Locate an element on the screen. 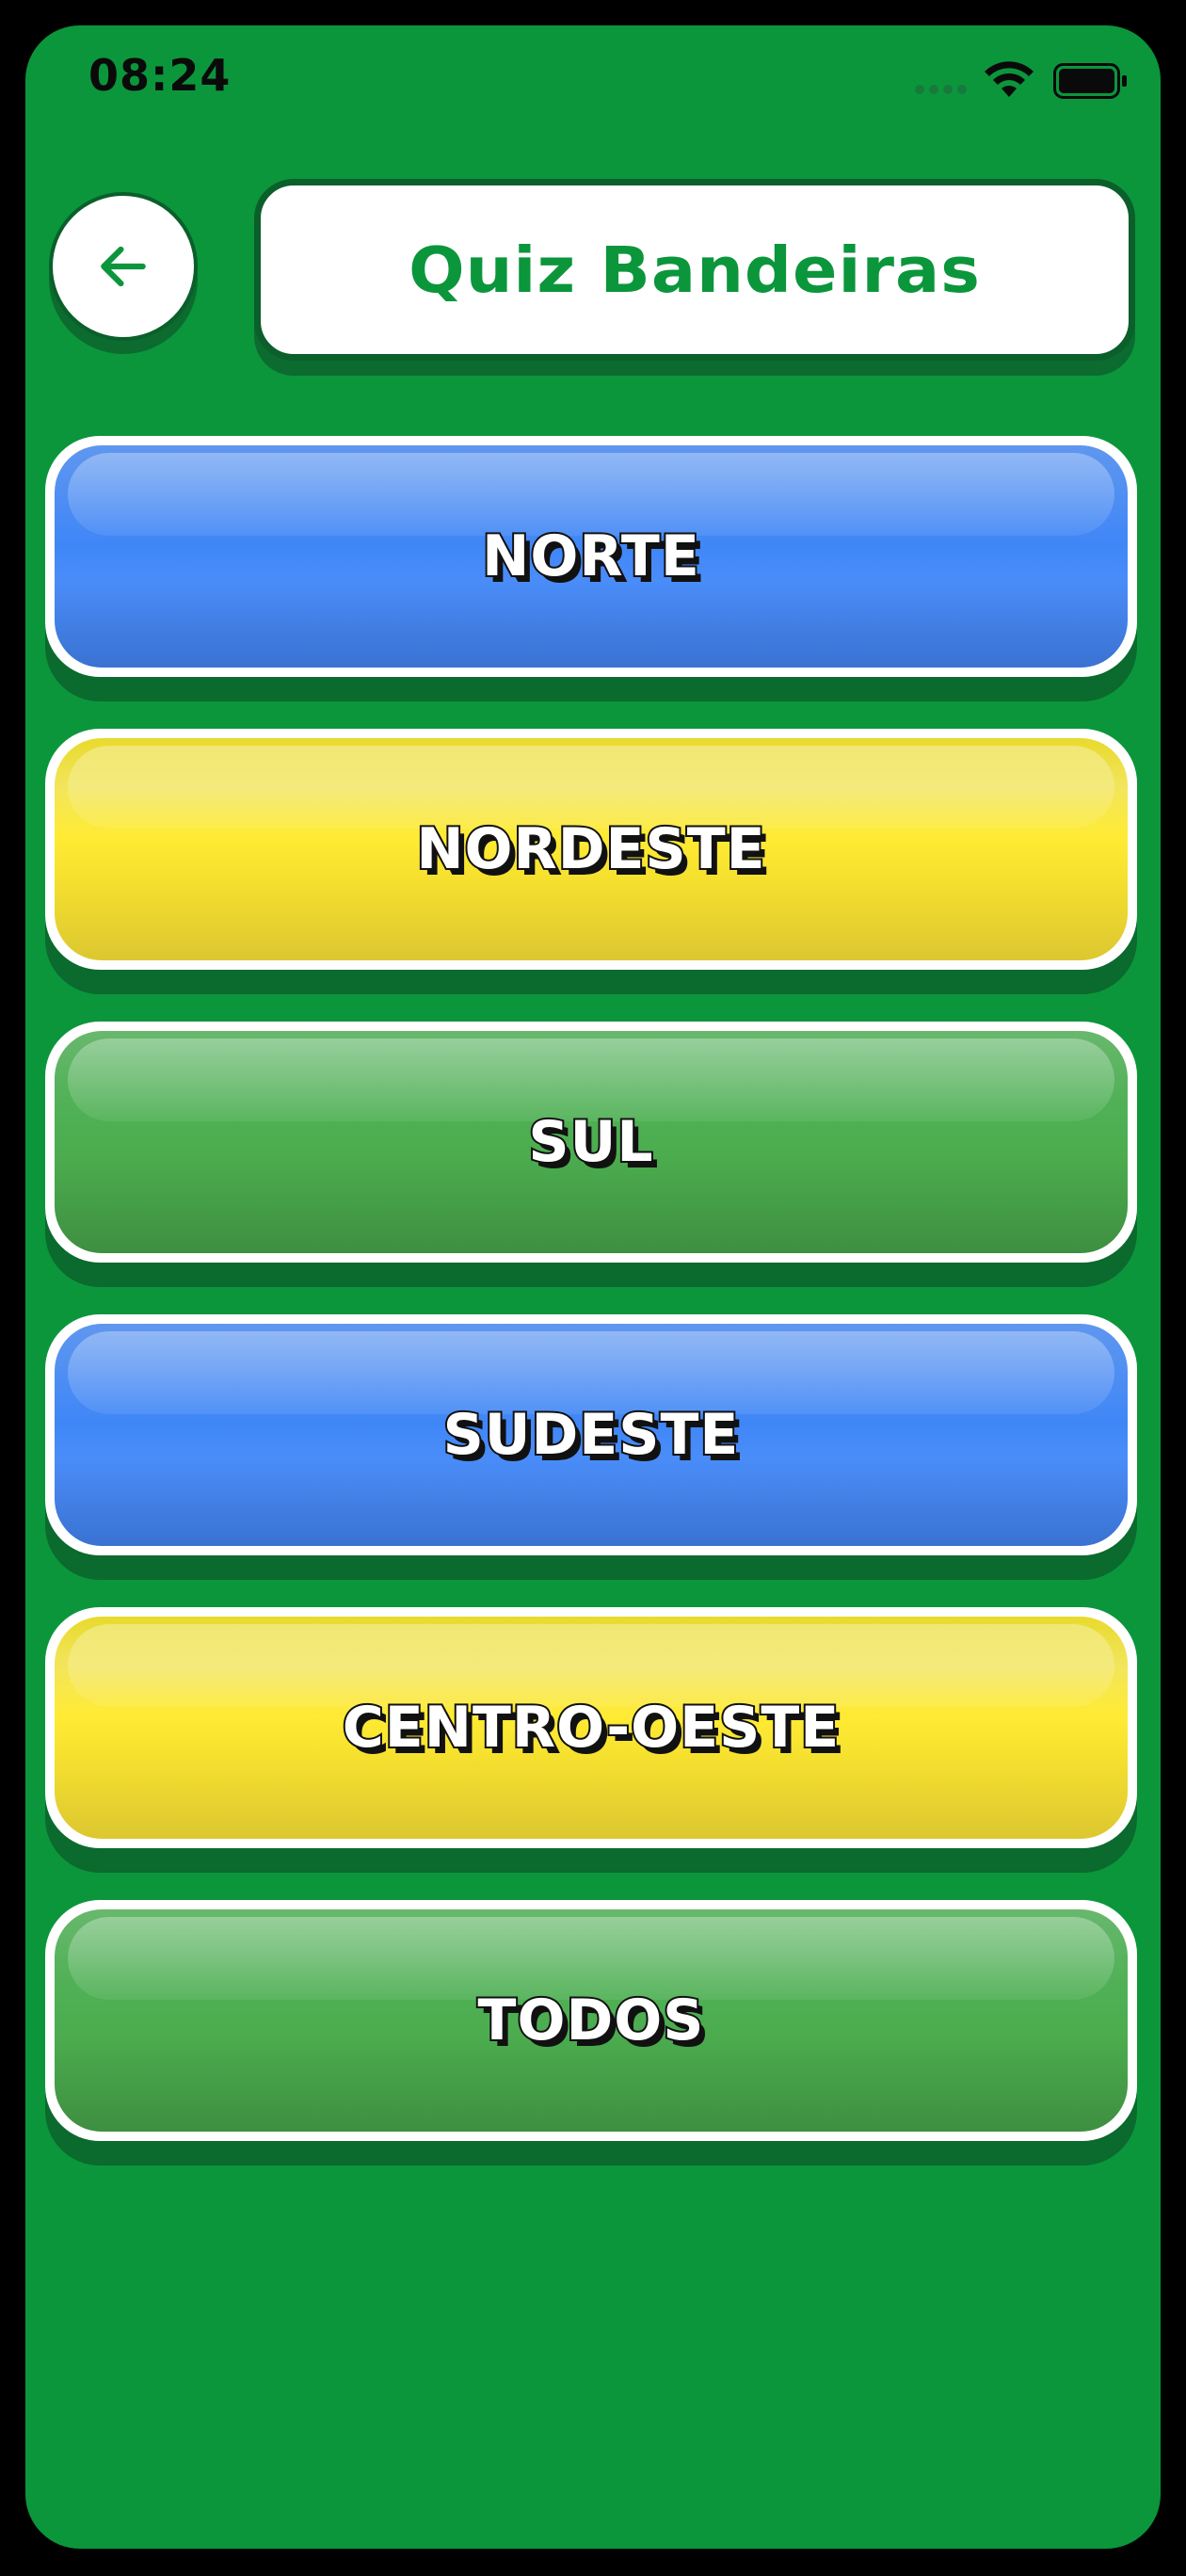 The width and height of the screenshot is (1186, 2576). button-face: SUL is located at coordinates (591, 1142).